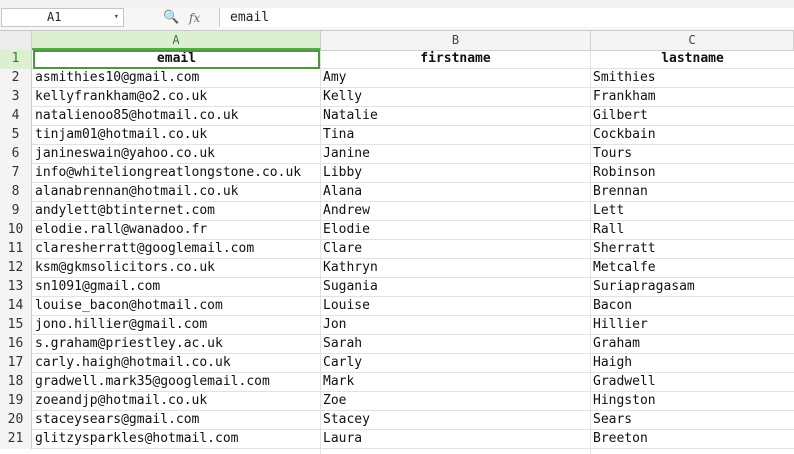 This screenshot has height=454, width=794. What do you see at coordinates (176, 78) in the screenshot?
I see `email-cell: asmithies10@gmail.com` at bounding box center [176, 78].